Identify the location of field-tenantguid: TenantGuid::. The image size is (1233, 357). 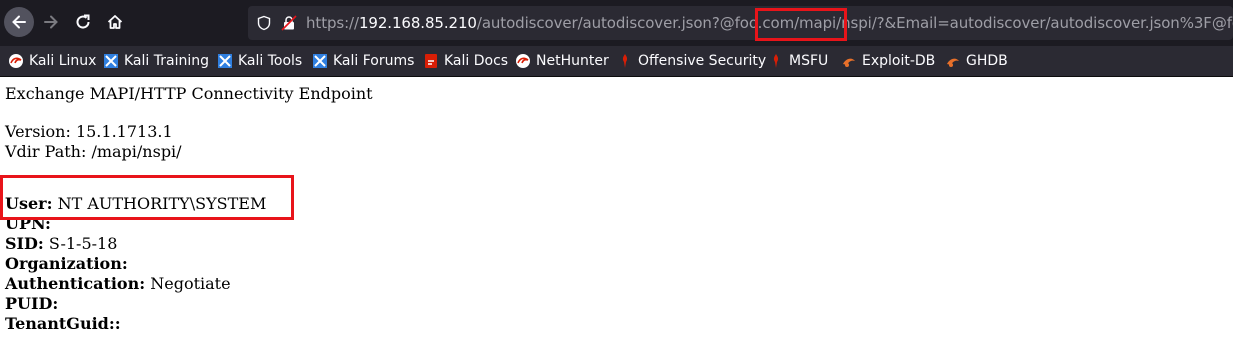
(189, 324).